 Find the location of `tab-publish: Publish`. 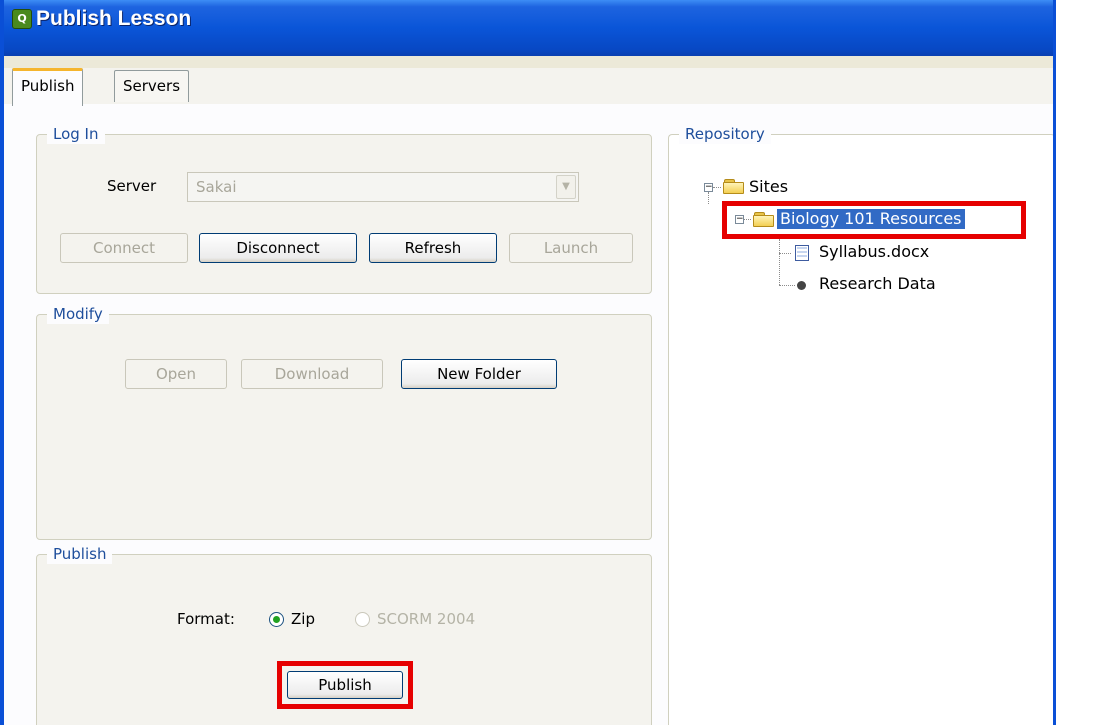

tab-publish: Publish is located at coordinates (48, 87).